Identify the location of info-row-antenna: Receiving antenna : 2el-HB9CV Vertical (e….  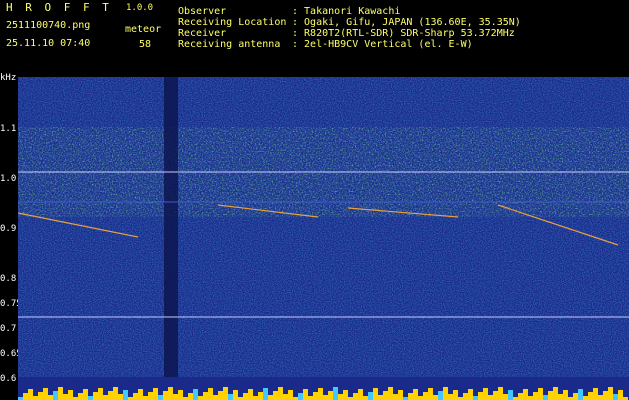
(325, 44).